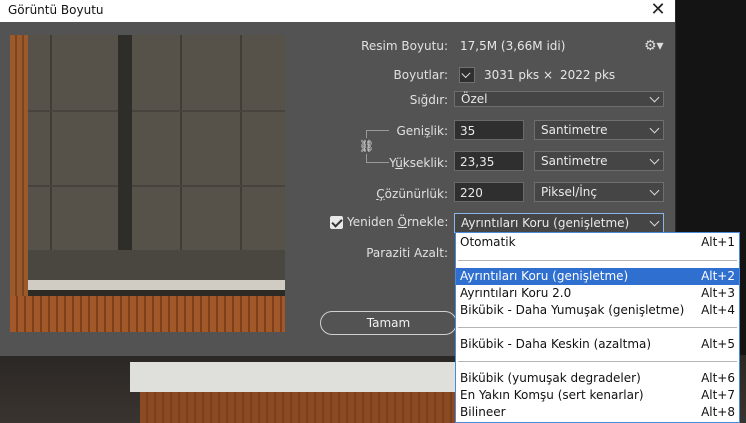  Describe the element at coordinates (337, 11) in the screenshot. I see `dialog-titlebar: Görüntü Boyutu ✕` at that location.